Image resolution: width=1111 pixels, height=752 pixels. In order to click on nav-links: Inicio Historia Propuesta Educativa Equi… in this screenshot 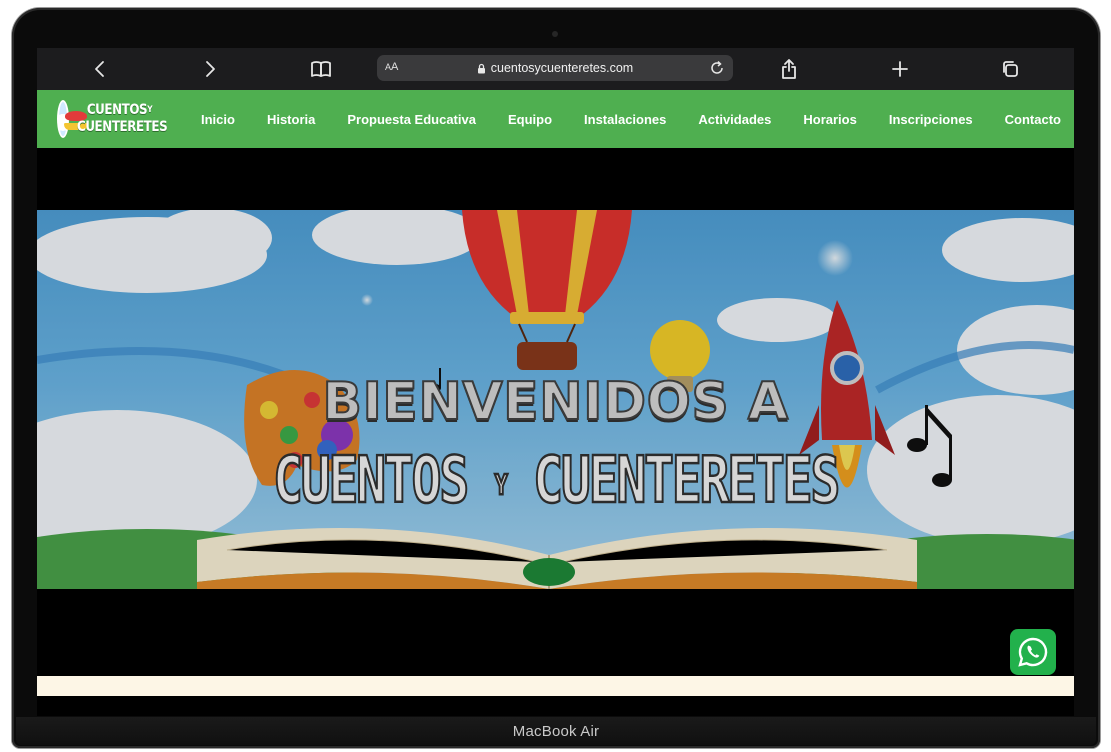, I will do `click(637, 119)`.